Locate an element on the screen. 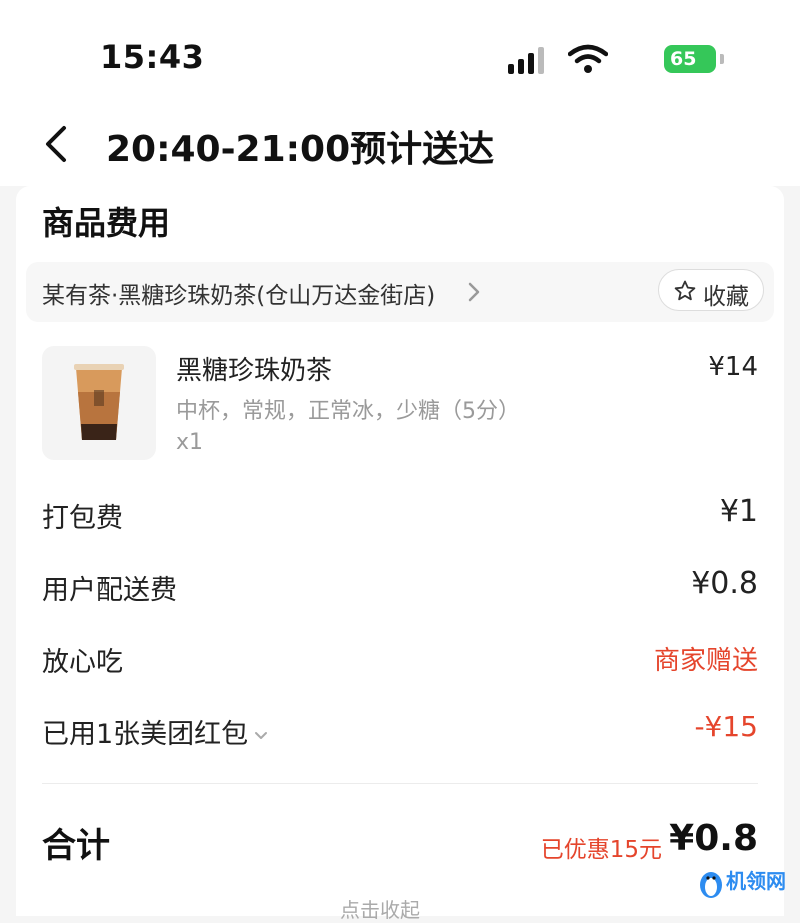  cellular-signal-icon is located at coordinates (529, 60).